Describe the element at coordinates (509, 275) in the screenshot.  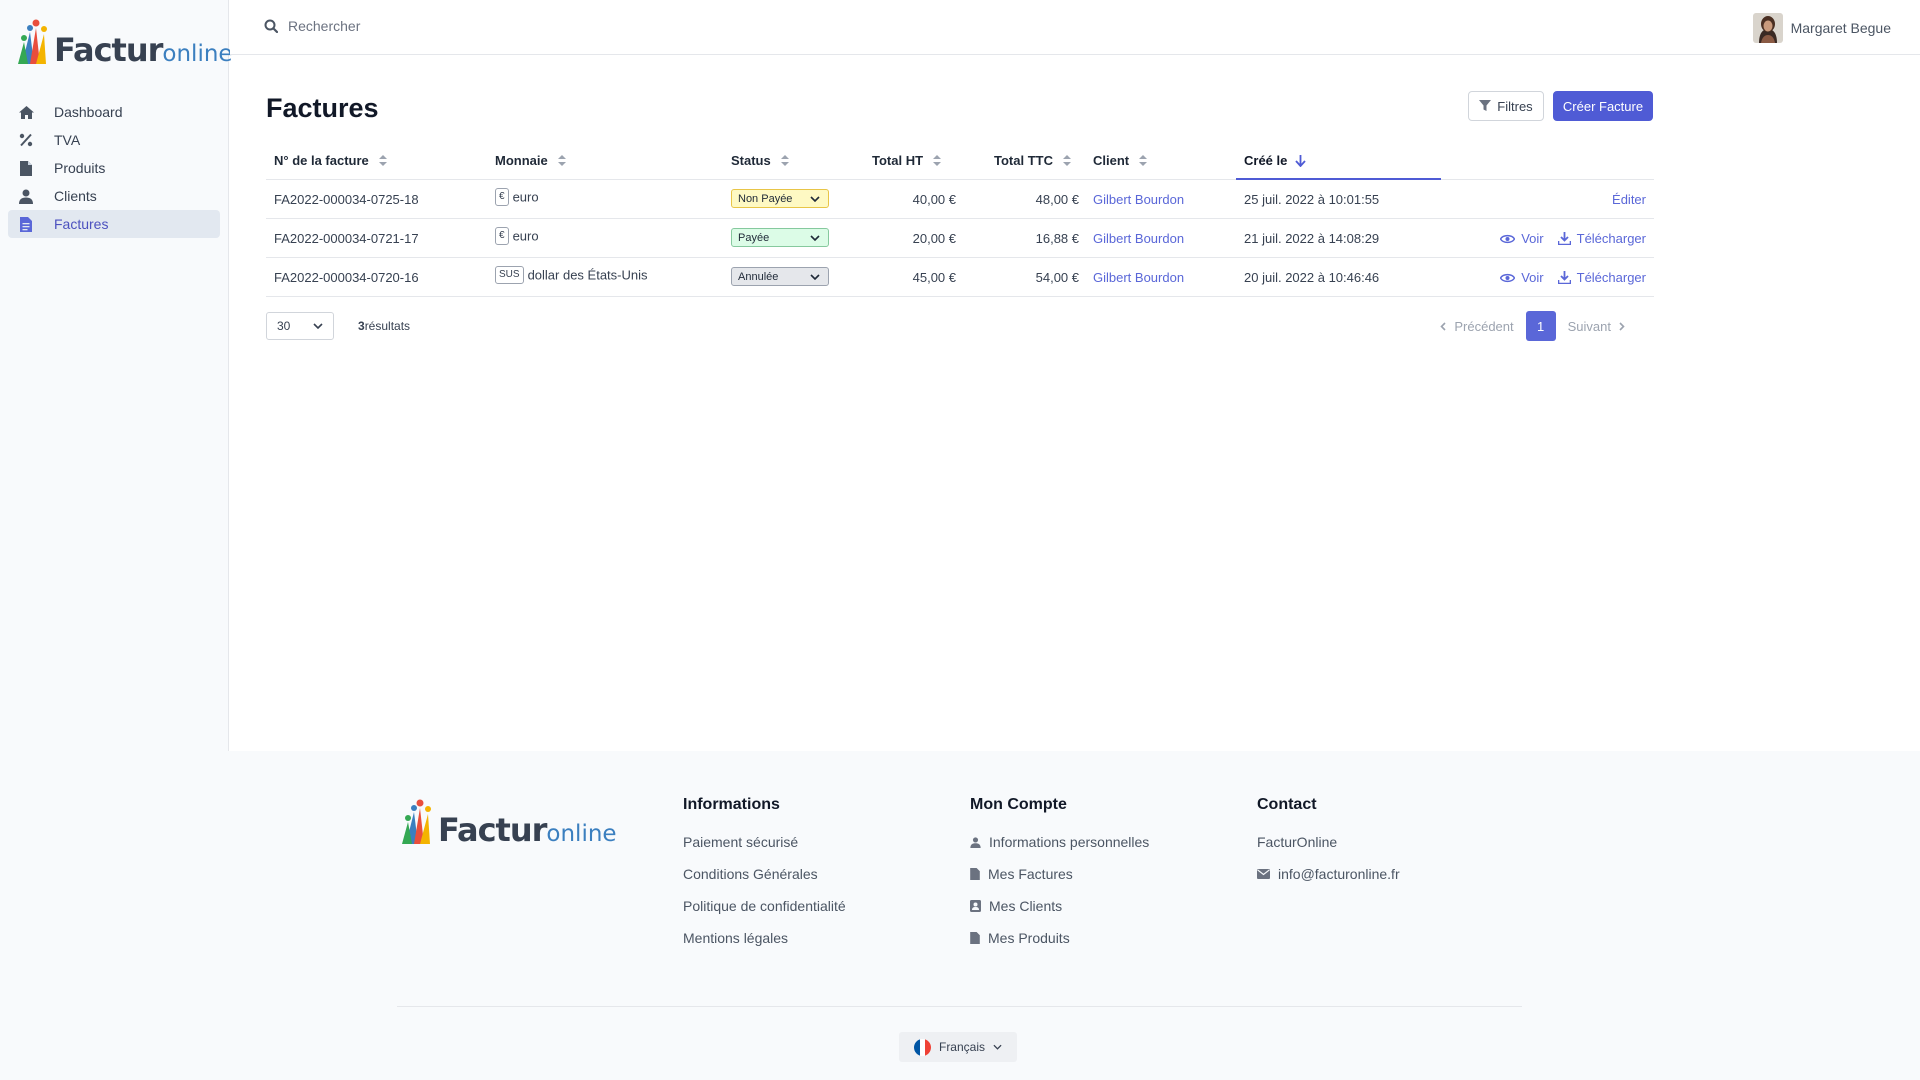
I see `currency-symbol: SUS` at that location.